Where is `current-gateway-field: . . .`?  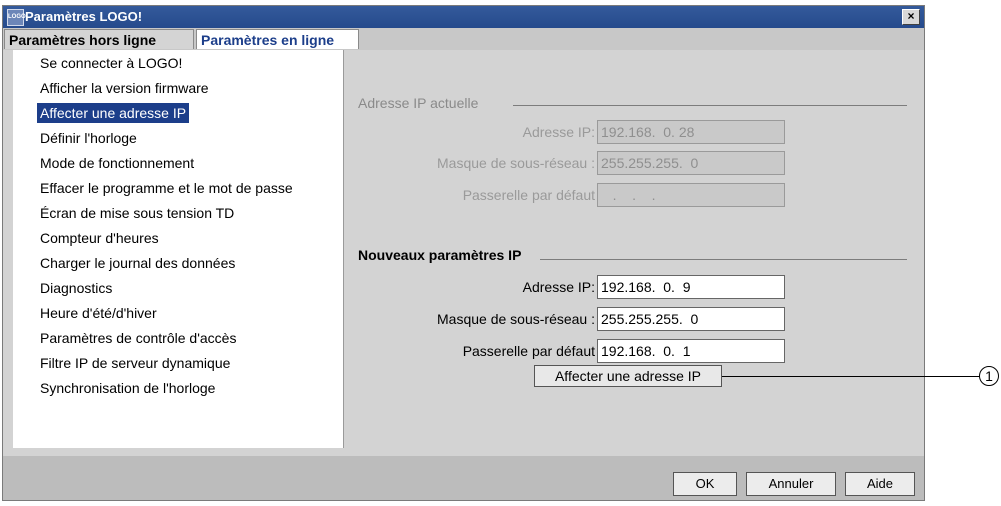 current-gateway-field: . . . is located at coordinates (691, 195).